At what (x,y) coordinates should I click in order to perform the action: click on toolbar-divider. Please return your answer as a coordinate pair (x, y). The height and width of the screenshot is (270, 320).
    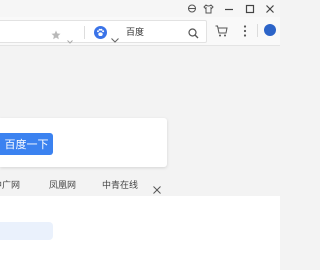
    Looking at the image, I should click on (257, 30).